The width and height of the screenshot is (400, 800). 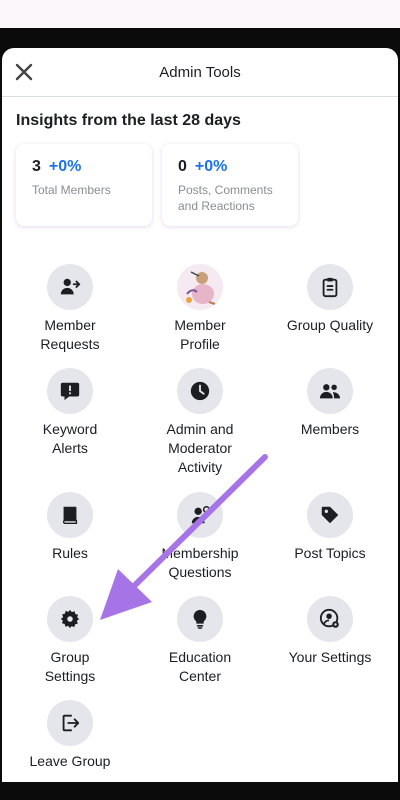 I want to click on avatar, so click(x=200, y=287).